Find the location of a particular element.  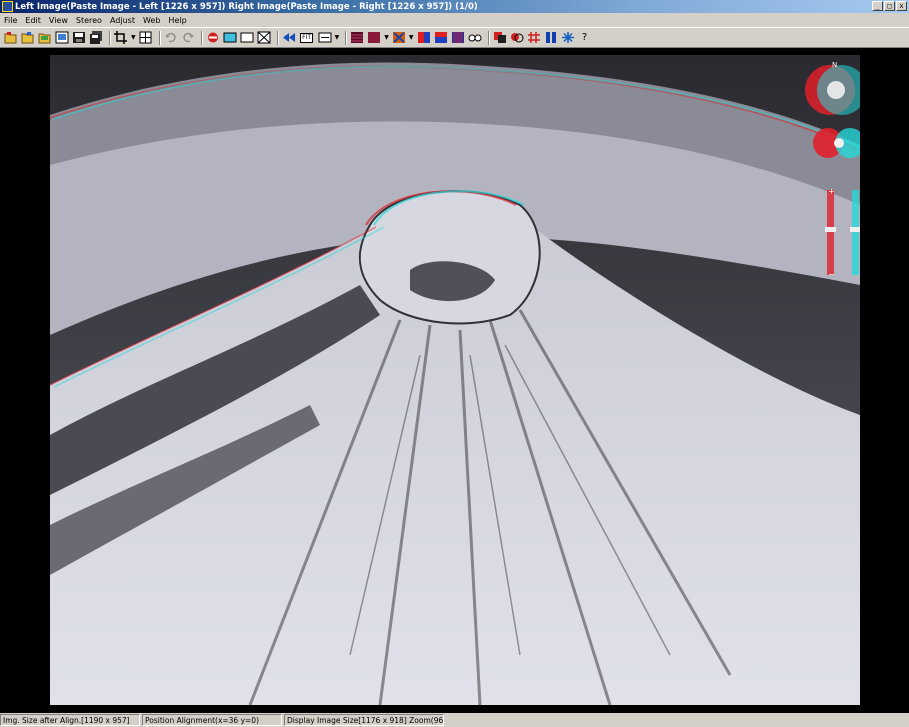

crop-dropdown-arrow-icon: ▼ is located at coordinates (133, 37).